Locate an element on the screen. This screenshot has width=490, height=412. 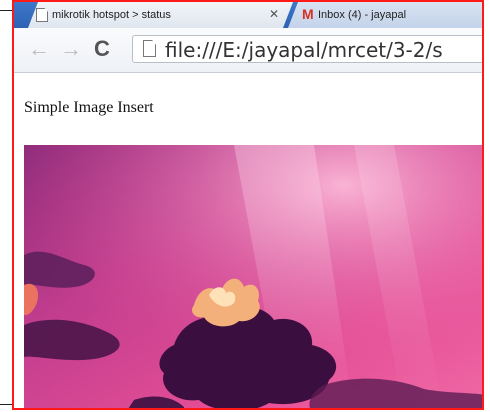
tab-title: mikrotik hotspot > status is located at coordinates (111, 15).